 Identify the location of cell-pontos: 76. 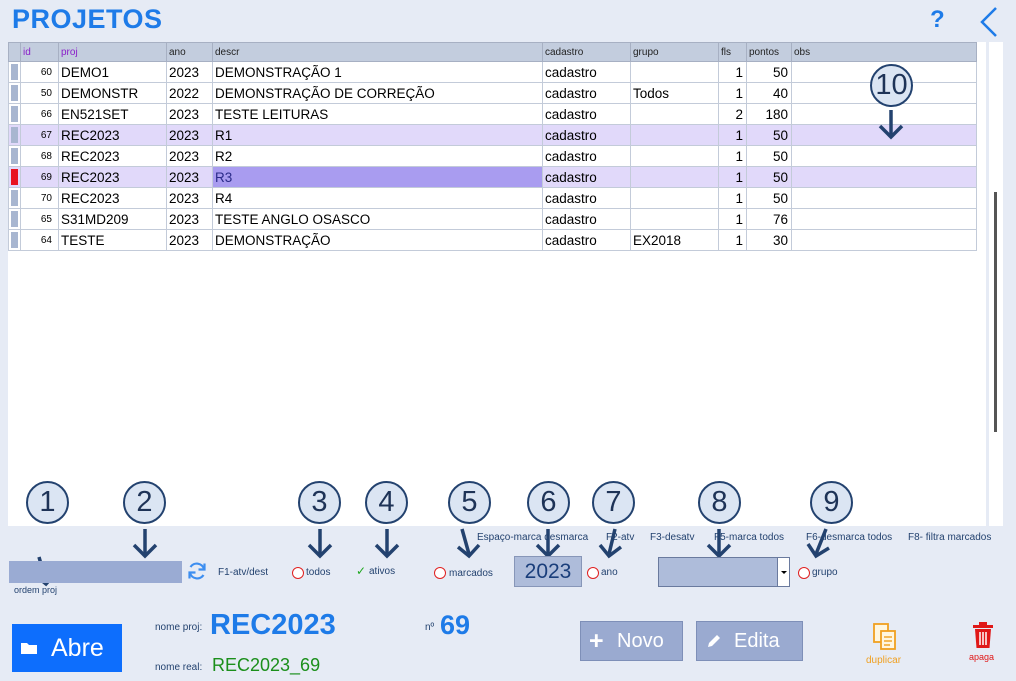
(769, 219).